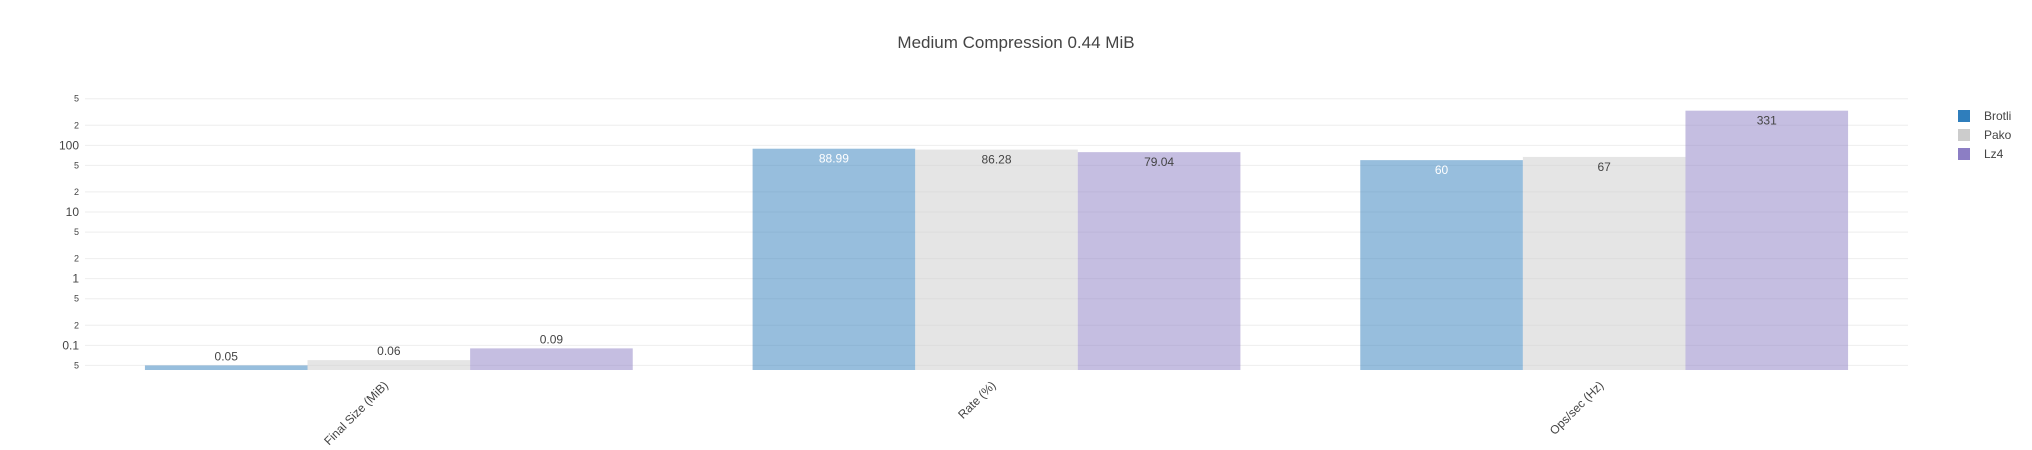 This screenshot has height=450, width=2032. What do you see at coordinates (1994, 153) in the screenshot?
I see `legend-label-lz4: Lz4` at bounding box center [1994, 153].